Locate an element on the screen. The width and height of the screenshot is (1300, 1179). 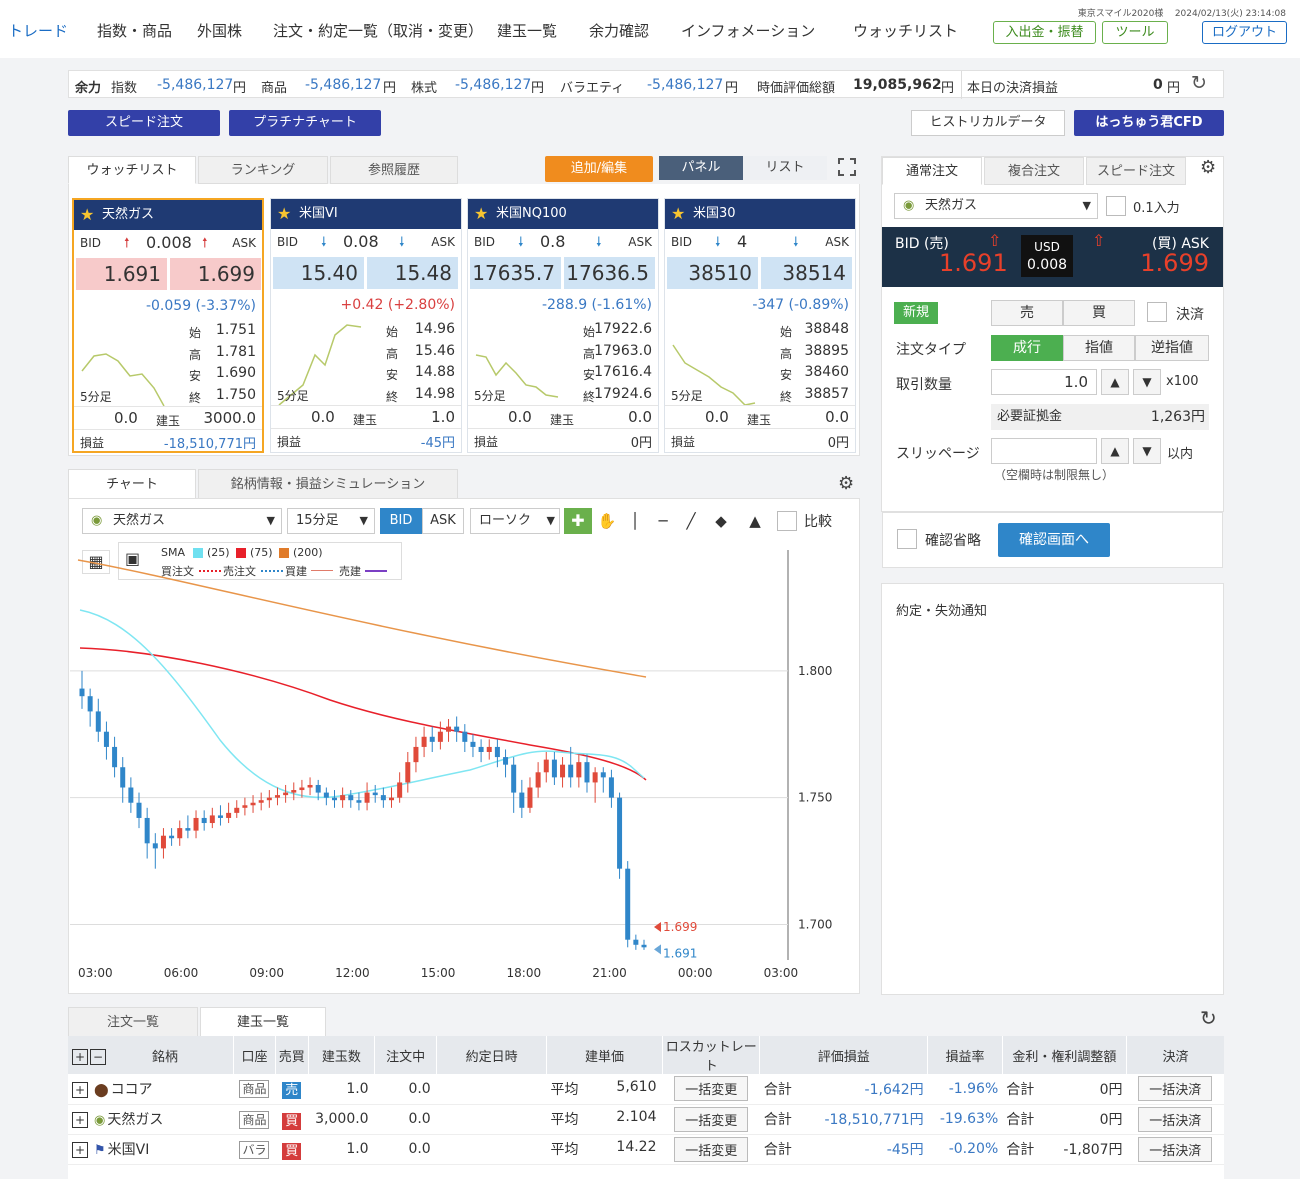
order-settings-gear-icon: ⚙ is located at coordinates (1208, 167).